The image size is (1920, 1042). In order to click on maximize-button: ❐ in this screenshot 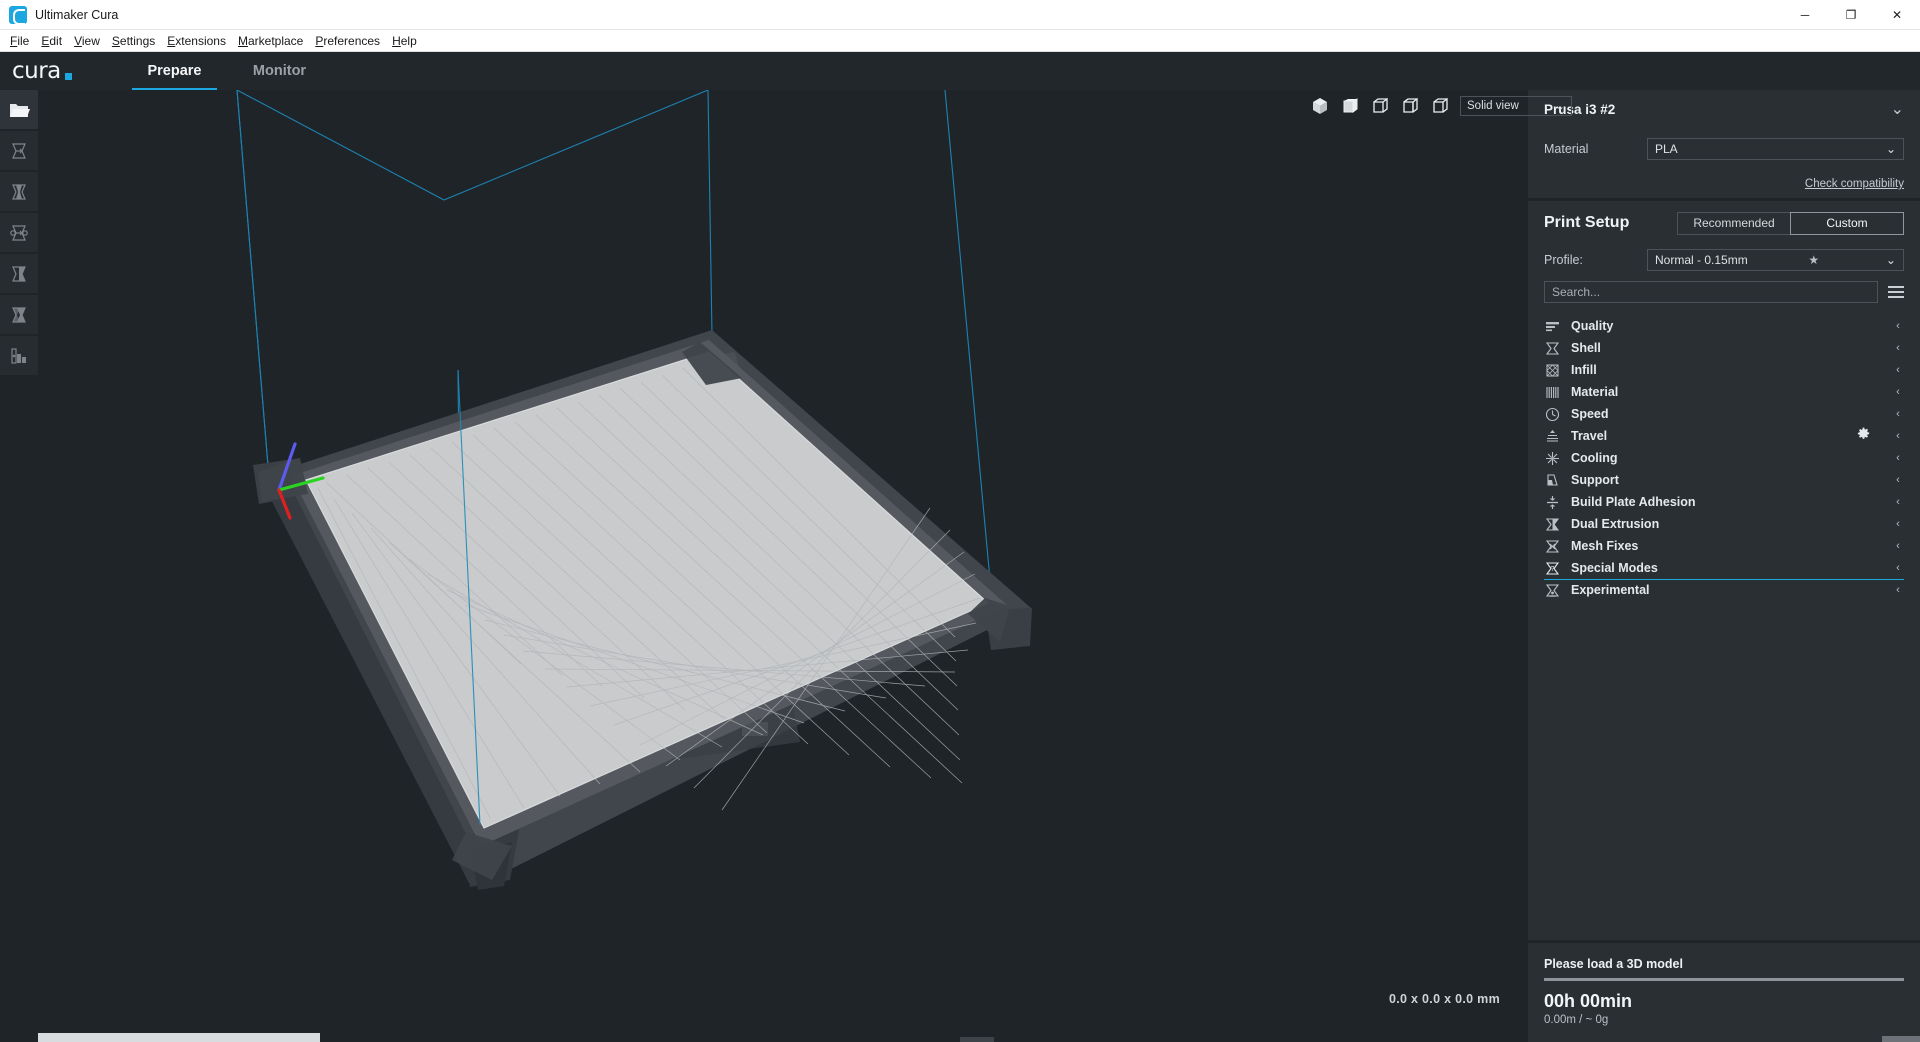, I will do `click(1851, 15)`.